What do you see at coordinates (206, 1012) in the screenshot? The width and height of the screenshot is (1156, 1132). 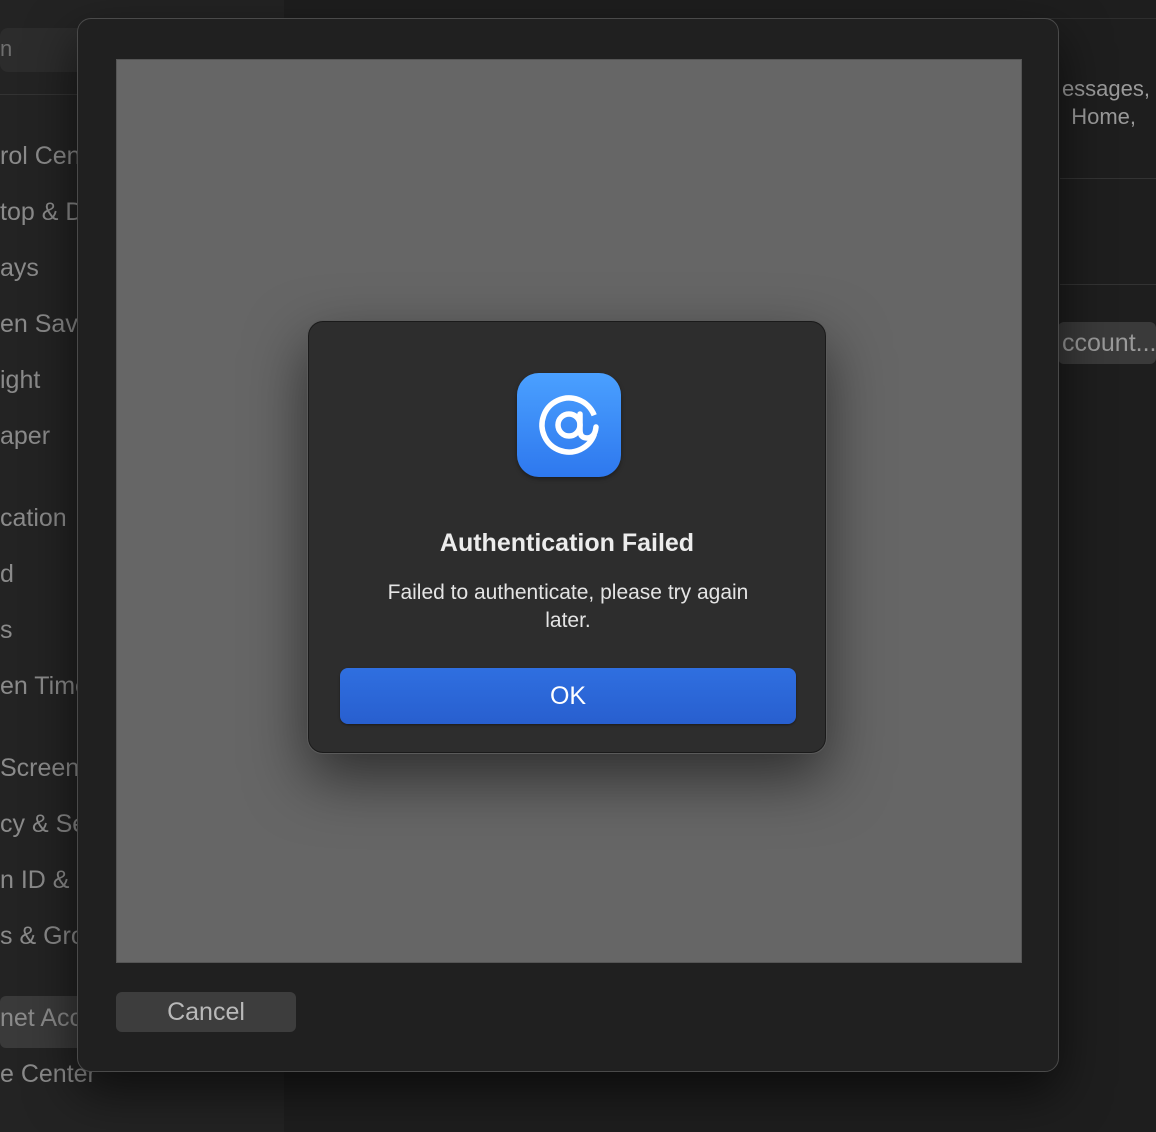 I see `cancel-button: Cancel` at bounding box center [206, 1012].